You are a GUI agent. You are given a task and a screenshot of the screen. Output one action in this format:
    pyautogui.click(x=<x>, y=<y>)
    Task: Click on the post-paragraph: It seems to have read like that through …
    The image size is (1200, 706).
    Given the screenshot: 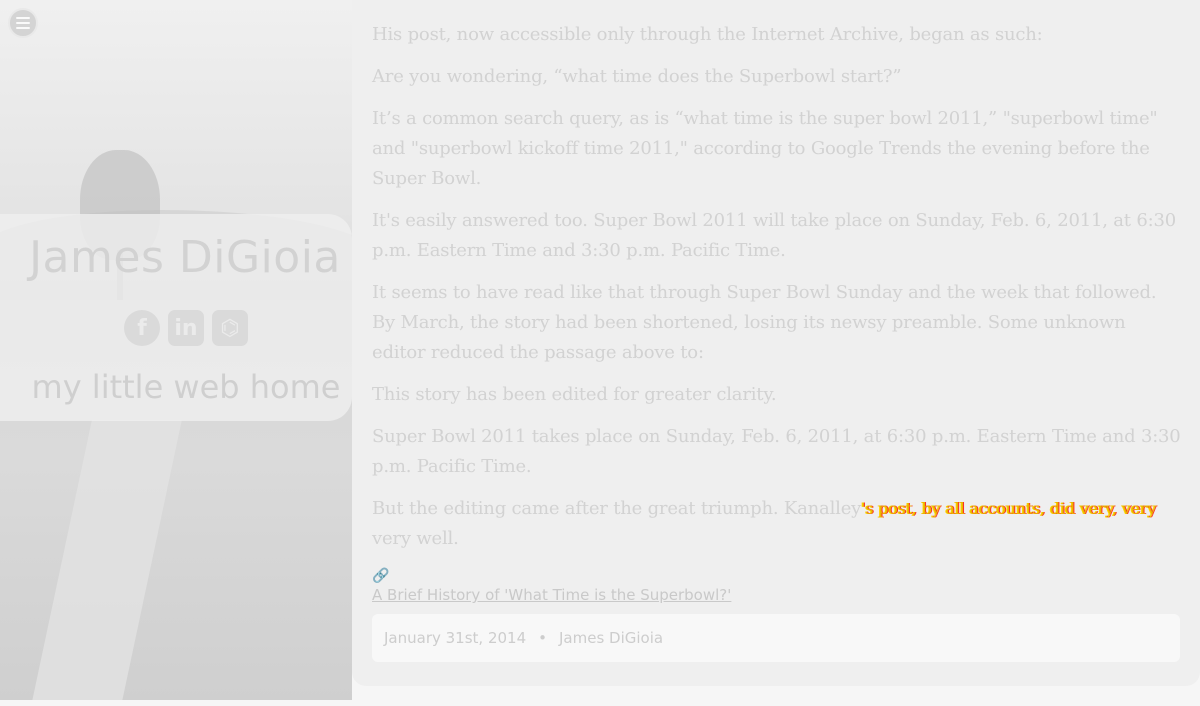 What is the action you would take?
    pyautogui.click(x=764, y=322)
    